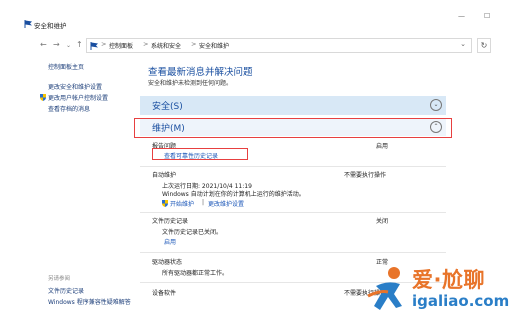  I want to click on see-also-heading: 另请参阅, so click(59, 279).